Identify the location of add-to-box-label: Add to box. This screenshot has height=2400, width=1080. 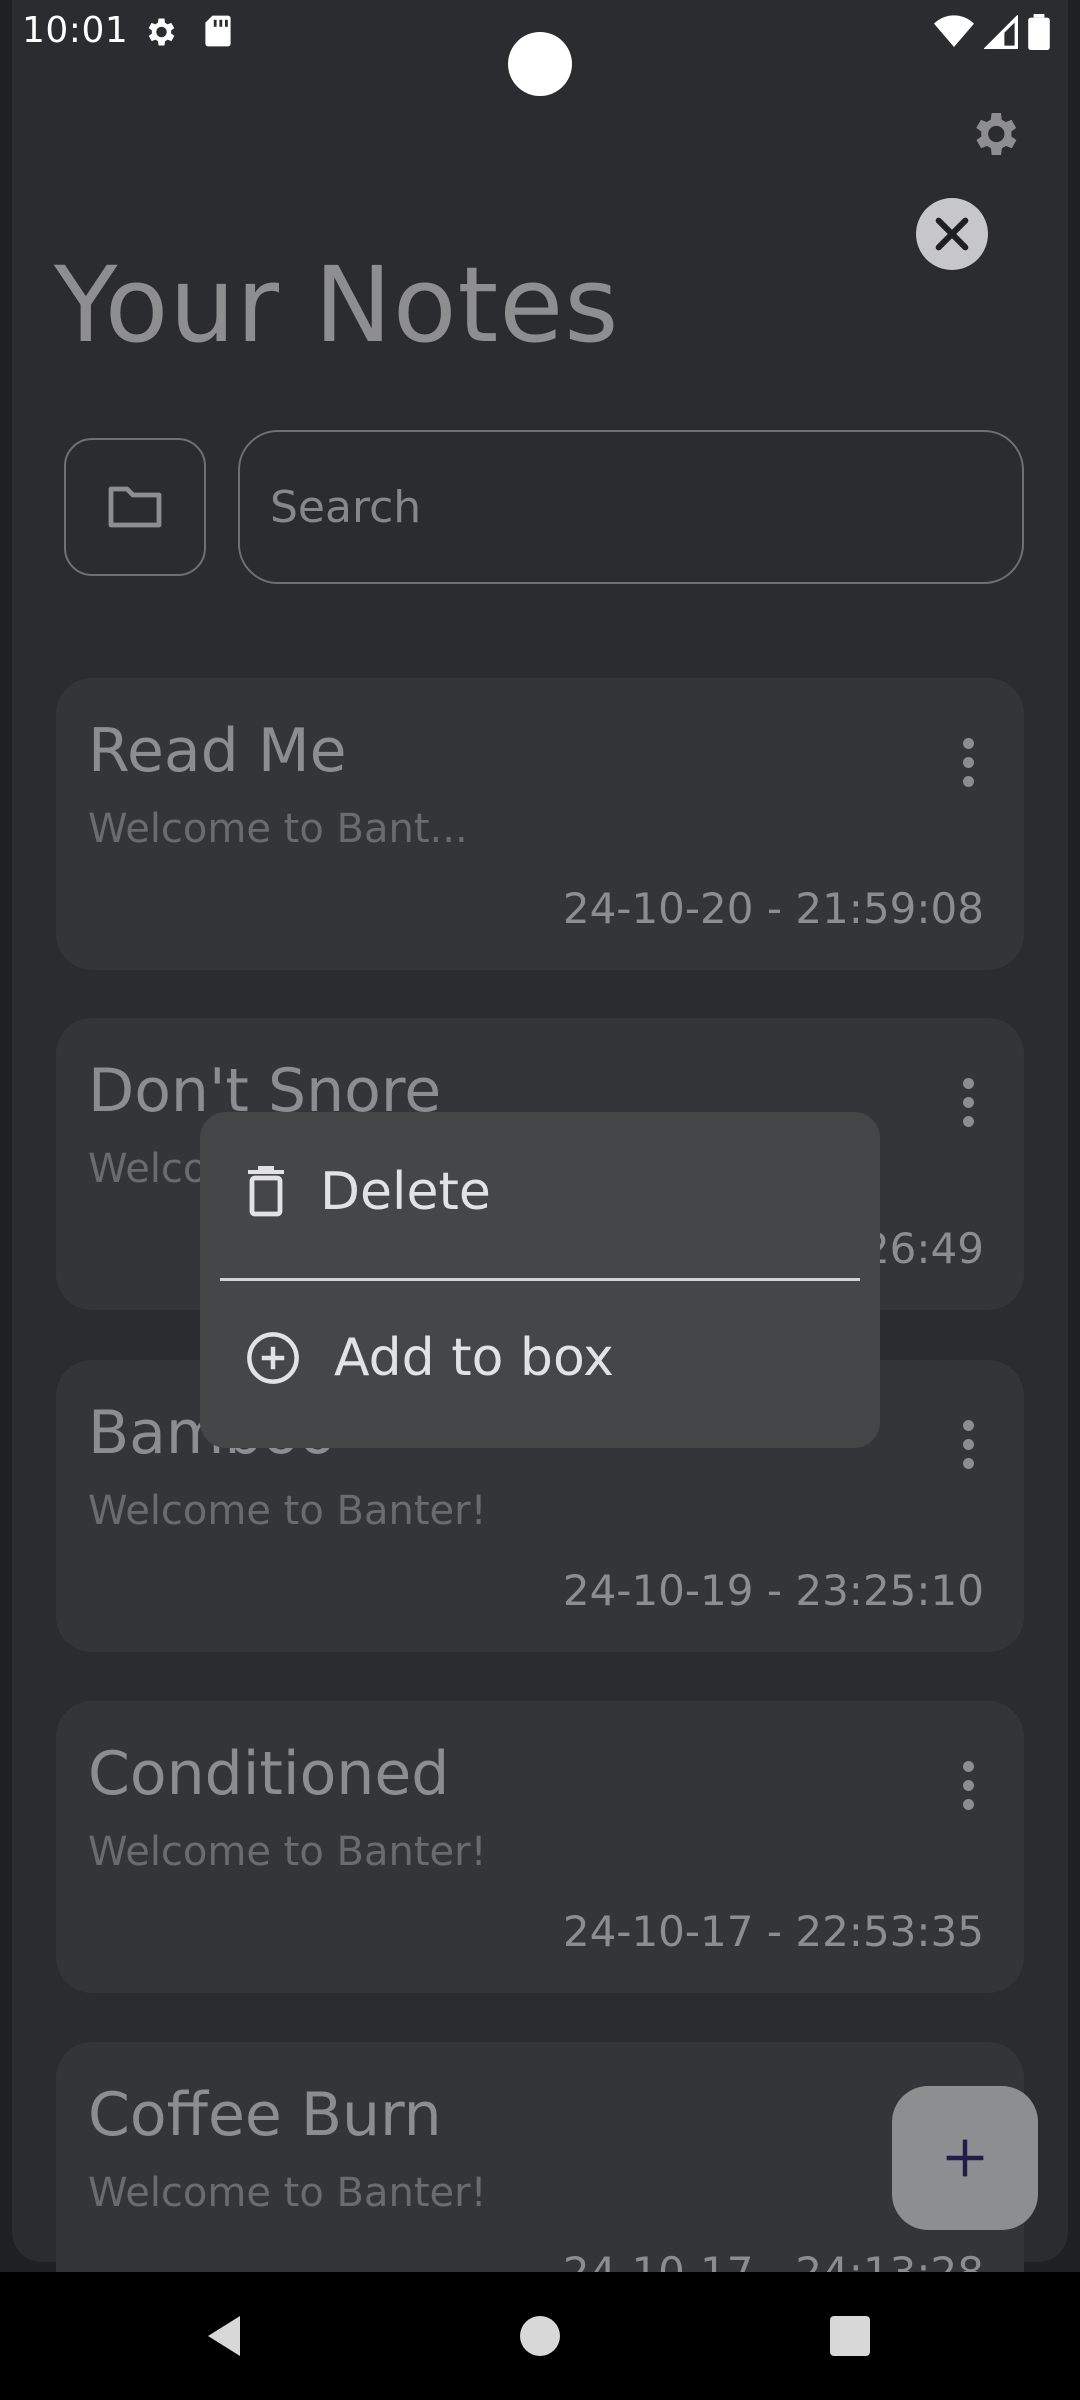
(474, 1358).